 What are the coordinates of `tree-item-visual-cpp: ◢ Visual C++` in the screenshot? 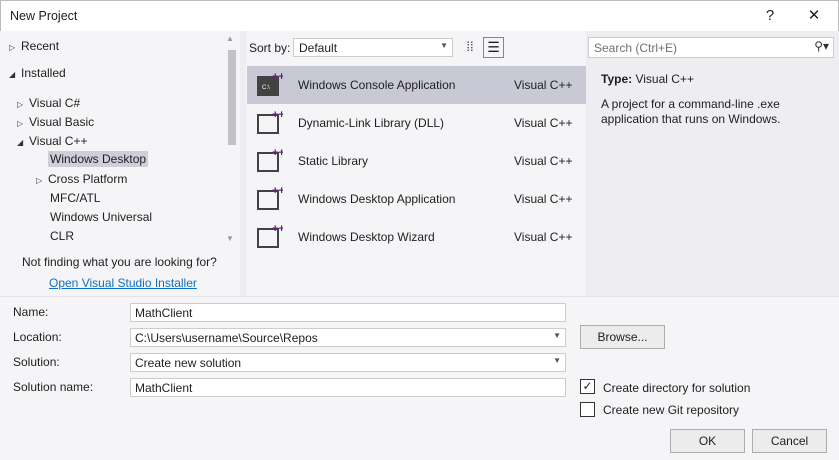 It's located at (52, 141).